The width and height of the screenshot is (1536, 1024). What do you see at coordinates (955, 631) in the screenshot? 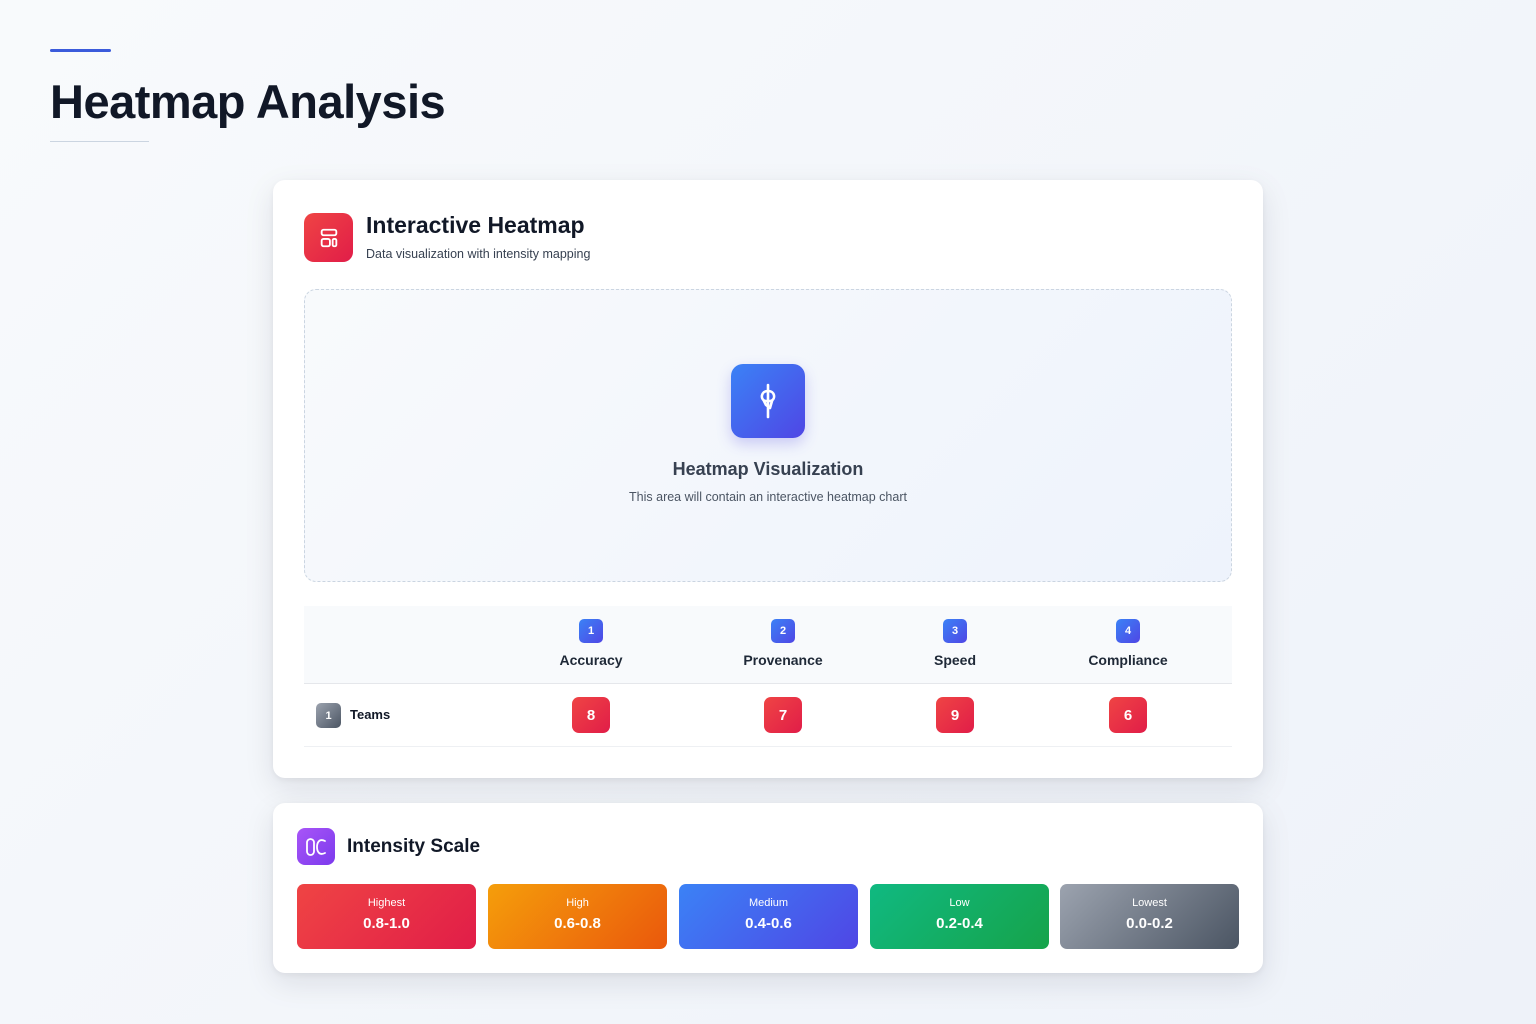
I see `column-number-badge: 3` at bounding box center [955, 631].